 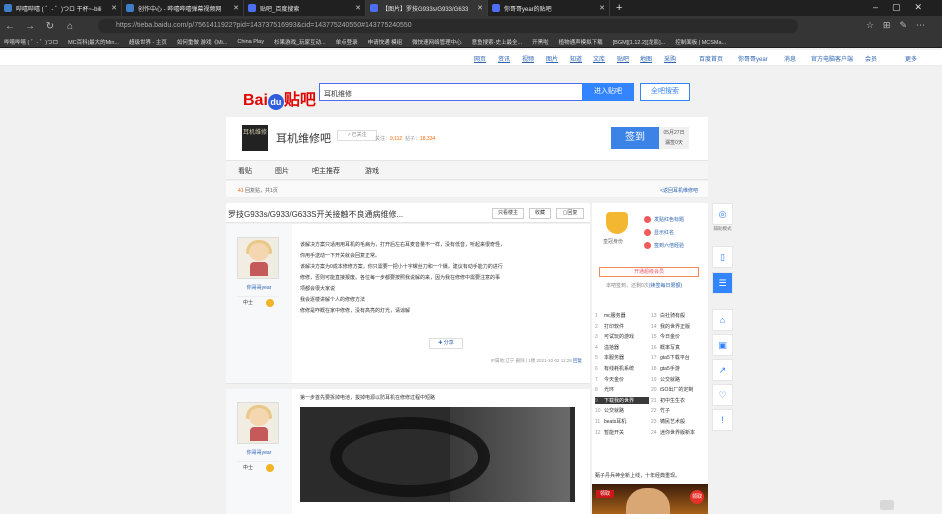 What do you see at coordinates (722, 395) in the screenshot?
I see `heart-icon: ♡` at bounding box center [722, 395].